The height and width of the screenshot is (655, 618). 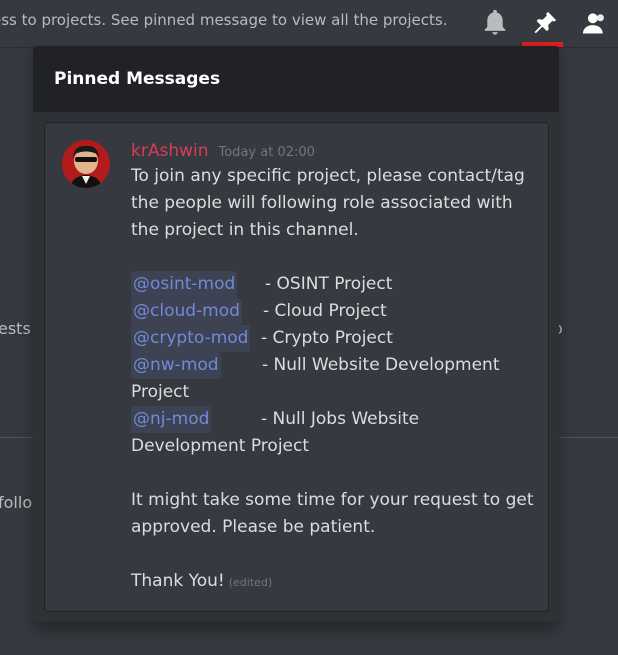 What do you see at coordinates (184, 284) in the screenshot?
I see `role-mention: @osint-mod` at bounding box center [184, 284].